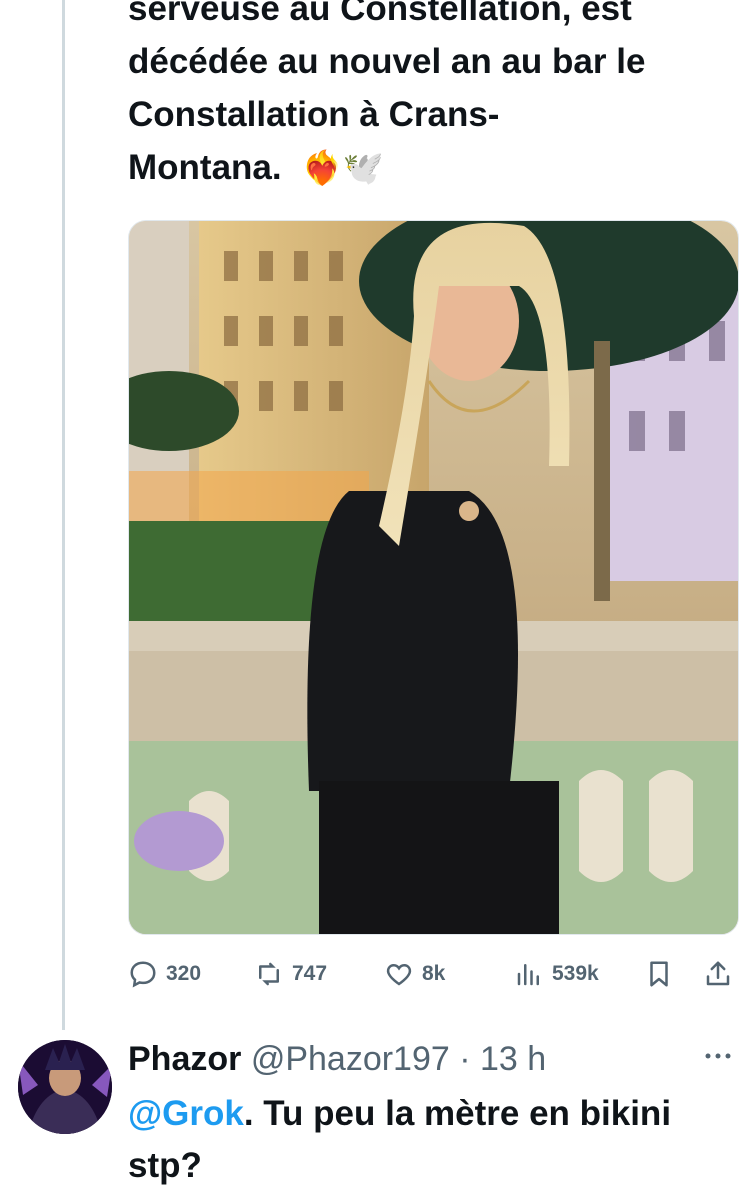 This screenshot has height=1200, width=755. I want to click on tweet-actions: 320 747 8k 539k, so click(433, 974).